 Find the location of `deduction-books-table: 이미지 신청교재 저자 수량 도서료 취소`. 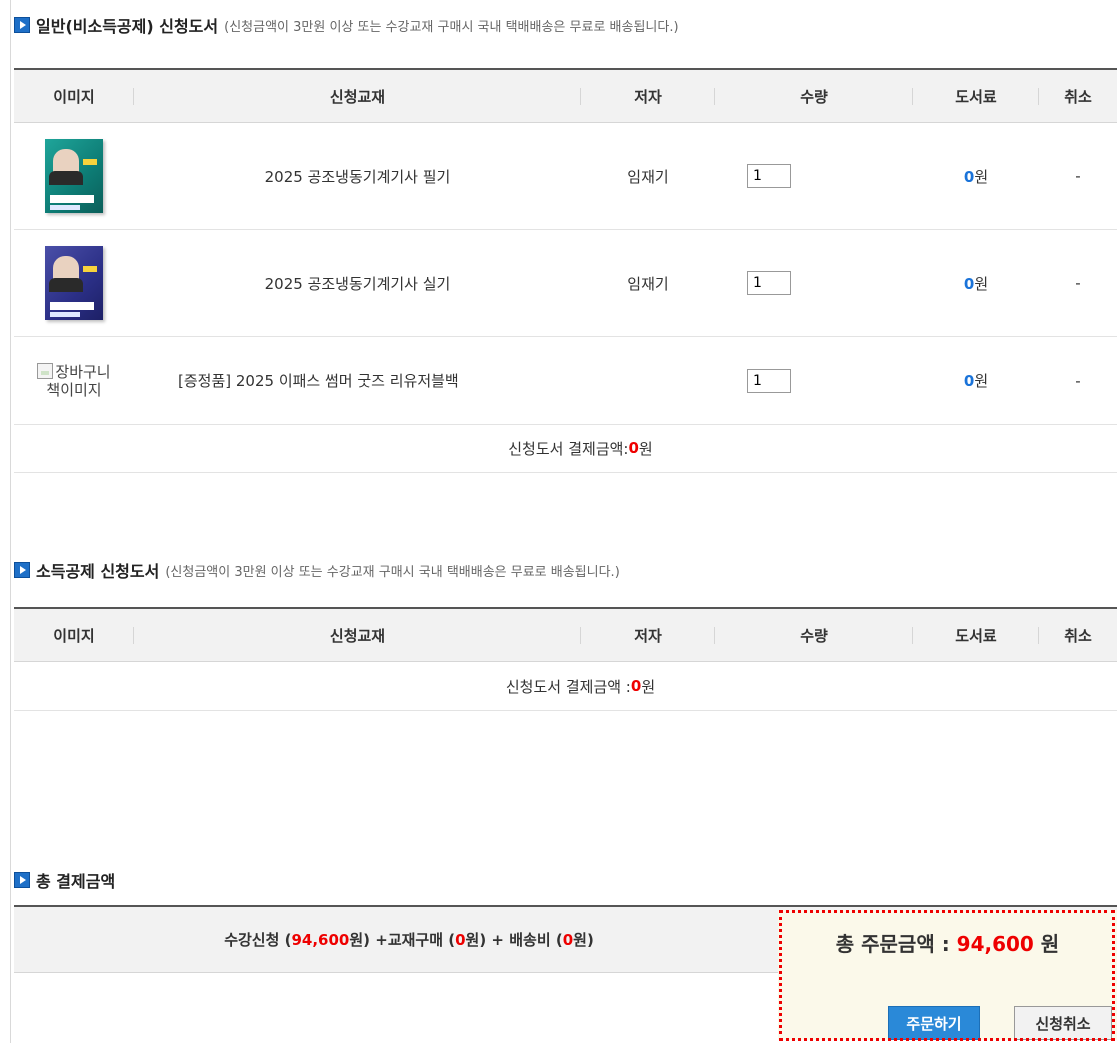

deduction-books-table: 이미지 신청교재 저자 수량 도서료 취소 is located at coordinates (565, 634).